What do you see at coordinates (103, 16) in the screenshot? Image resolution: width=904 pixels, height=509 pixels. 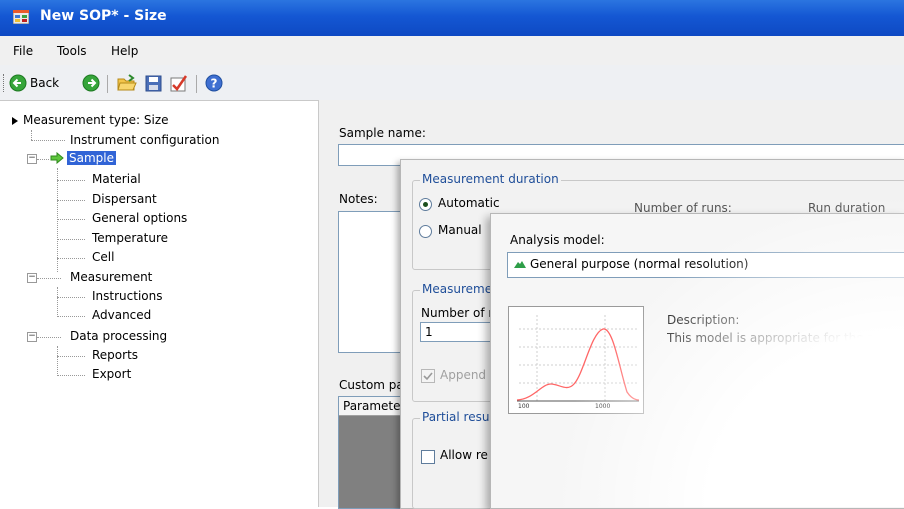 I see `window-title: New SOP* - Size` at bounding box center [103, 16].